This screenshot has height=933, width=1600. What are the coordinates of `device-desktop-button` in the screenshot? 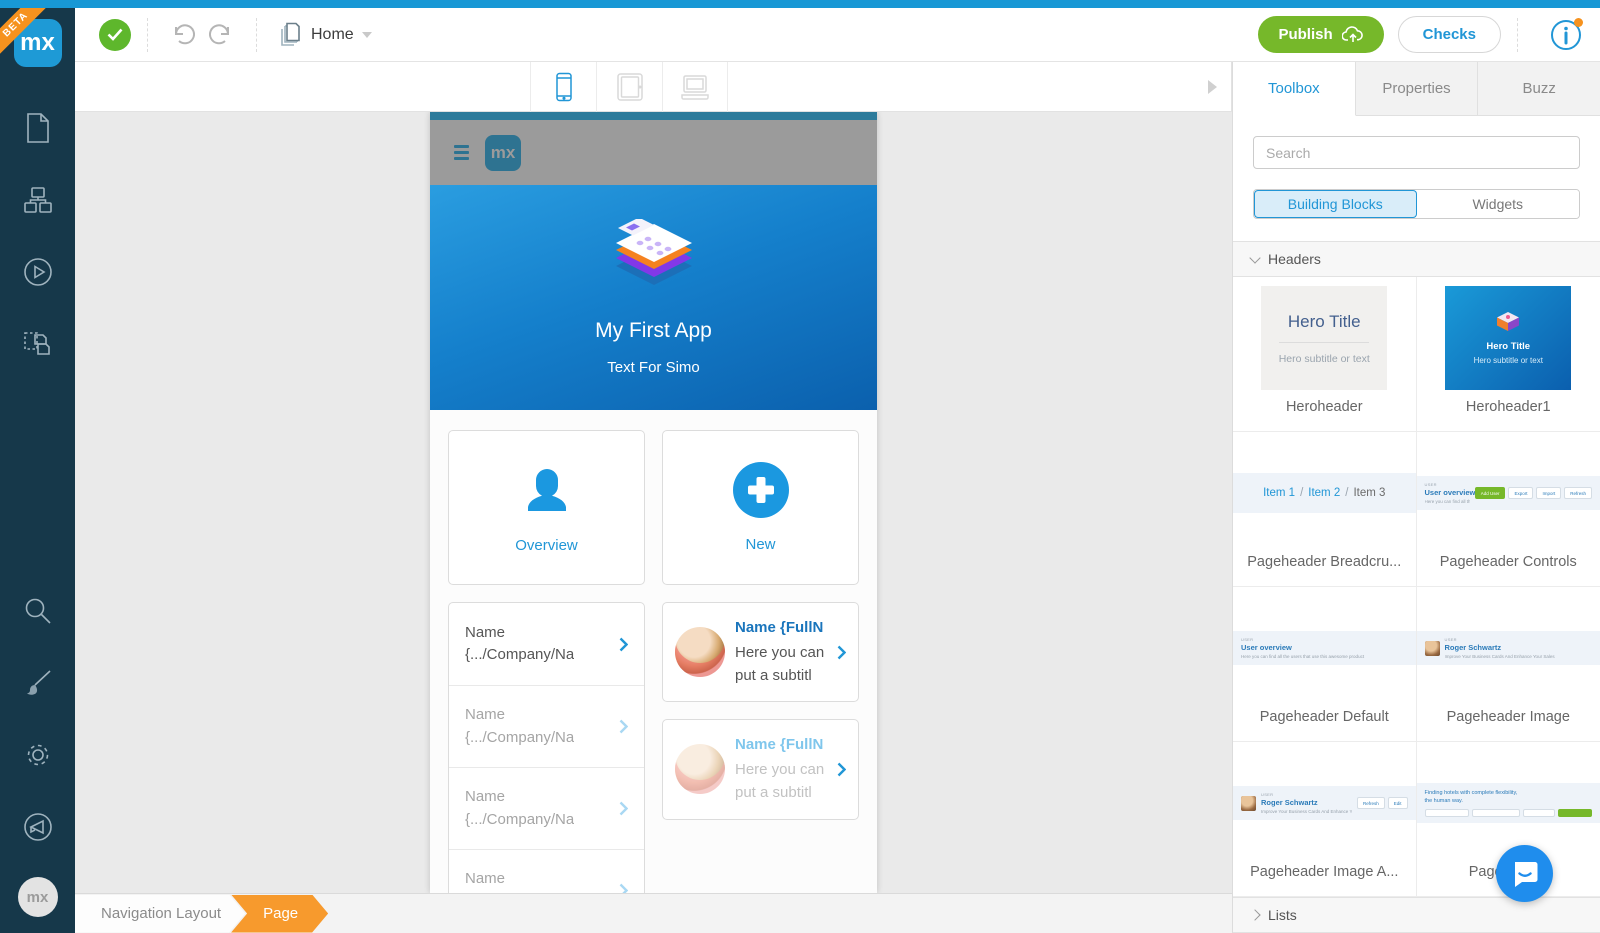 It's located at (695, 86).